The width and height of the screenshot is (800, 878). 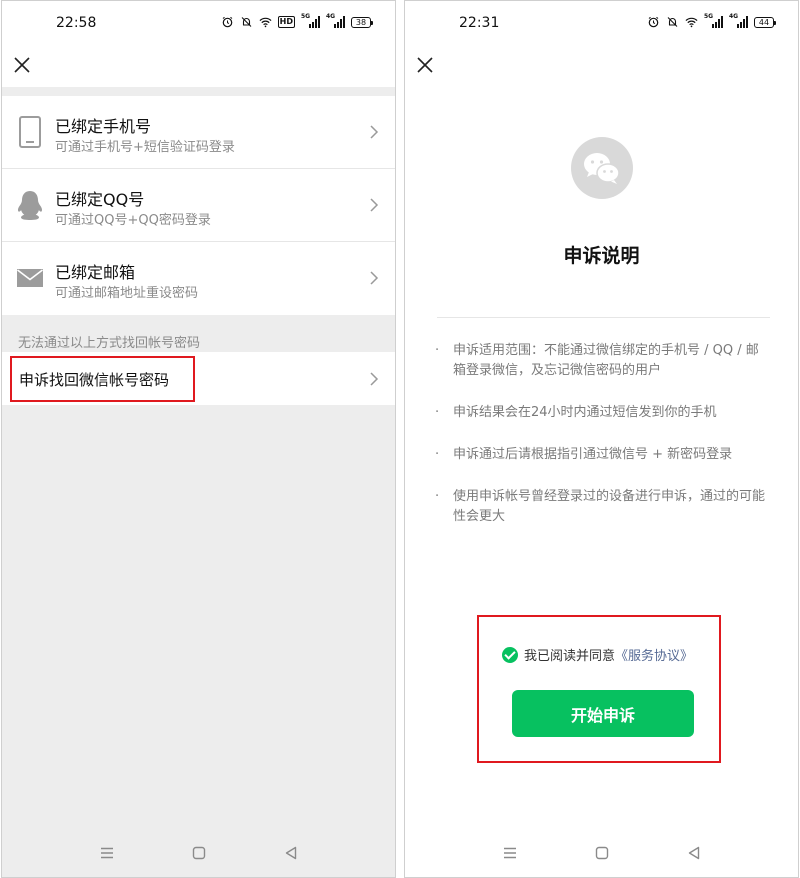 I want to click on item-title: 已绑定QQ号, so click(x=100, y=199).